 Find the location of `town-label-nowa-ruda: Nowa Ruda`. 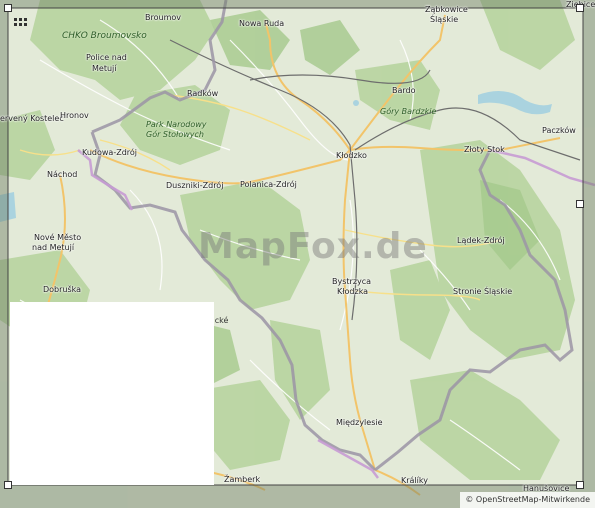

town-label-nowa-ruda: Nowa Ruda is located at coordinates (262, 23).